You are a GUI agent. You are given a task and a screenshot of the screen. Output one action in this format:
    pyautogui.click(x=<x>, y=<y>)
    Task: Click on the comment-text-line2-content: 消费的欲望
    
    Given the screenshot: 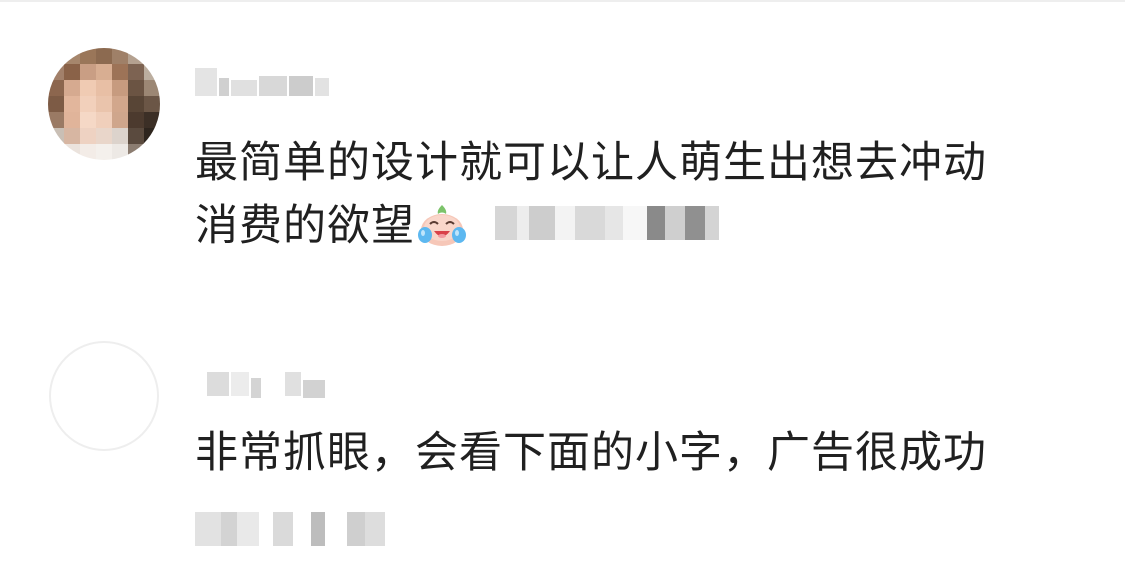 What is the action you would take?
    pyautogui.click(x=305, y=226)
    